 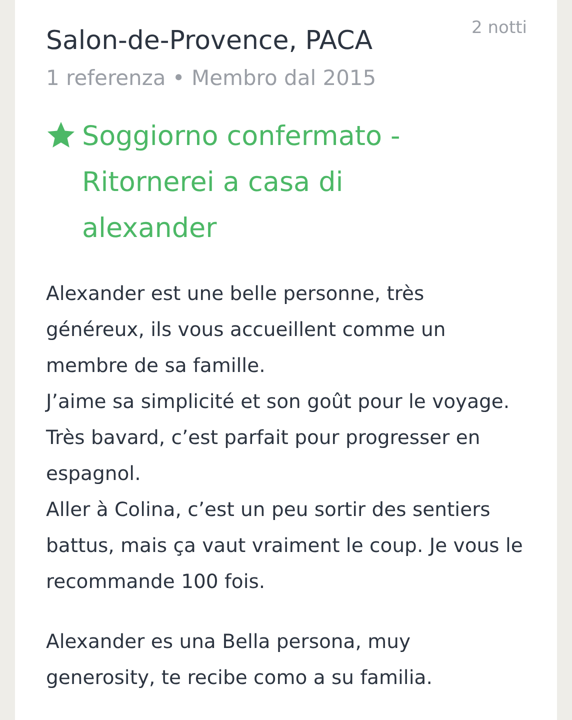 I want to click on review-text: J’aime sa simplicité et son goût pour le voyage., so click(x=278, y=402).